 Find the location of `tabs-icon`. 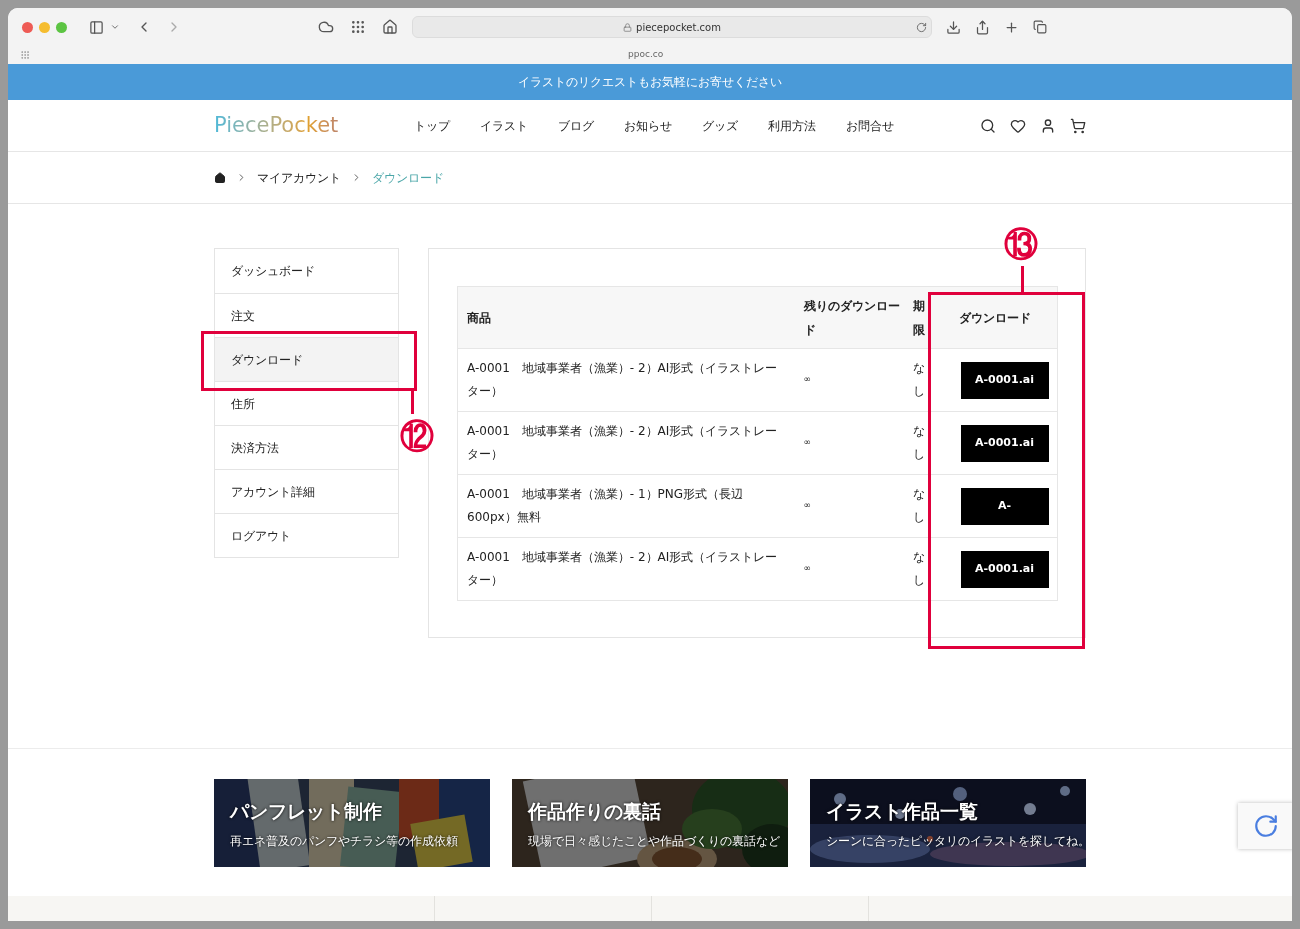

tabs-icon is located at coordinates (1040, 27).